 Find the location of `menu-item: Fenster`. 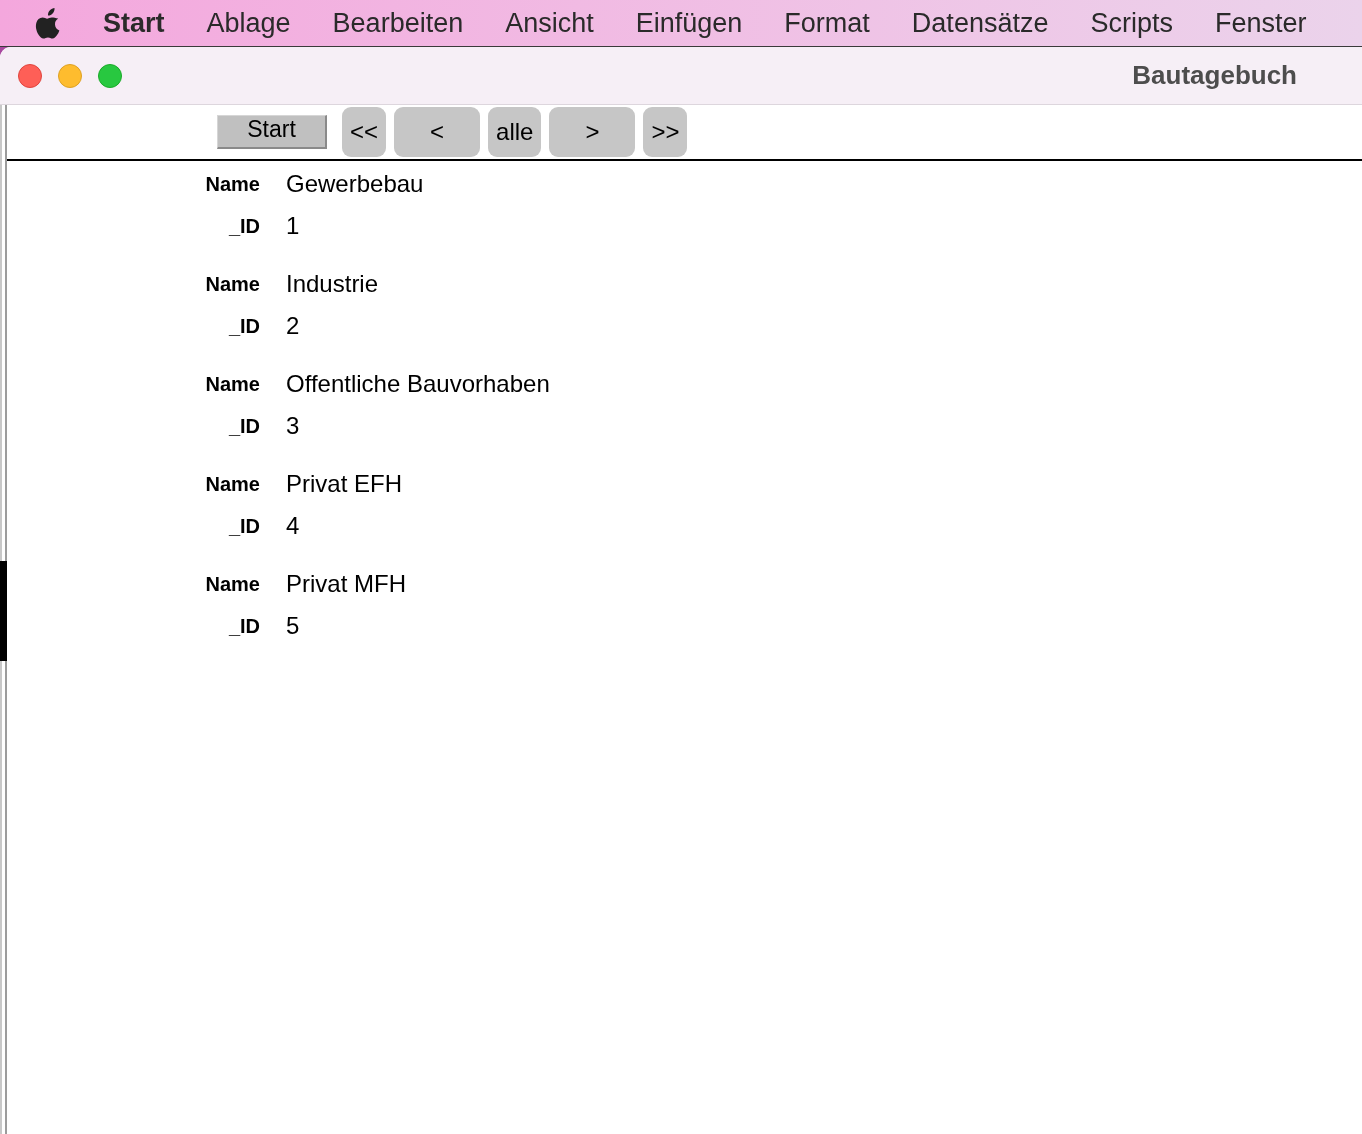

menu-item: Fenster is located at coordinates (1261, 23).